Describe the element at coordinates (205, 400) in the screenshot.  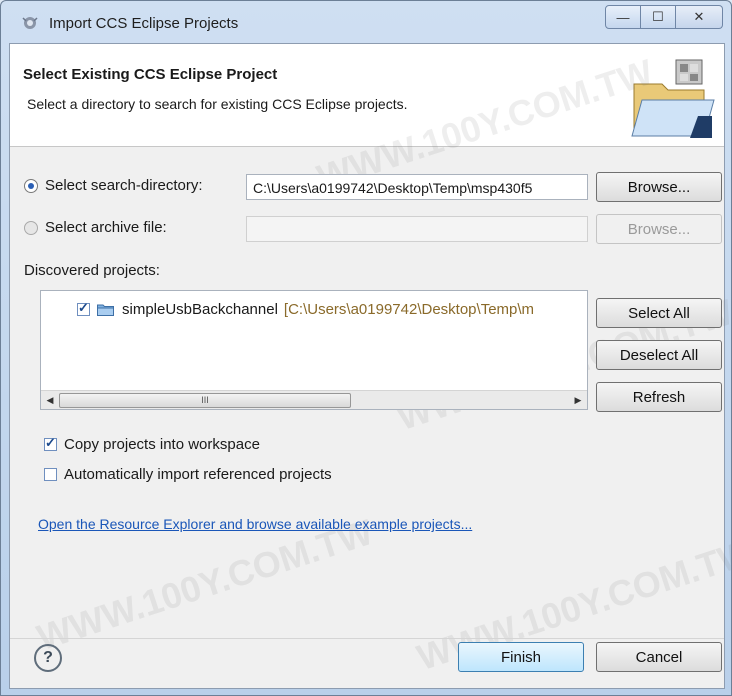
I see `scrollbar-thumb: III` at that location.